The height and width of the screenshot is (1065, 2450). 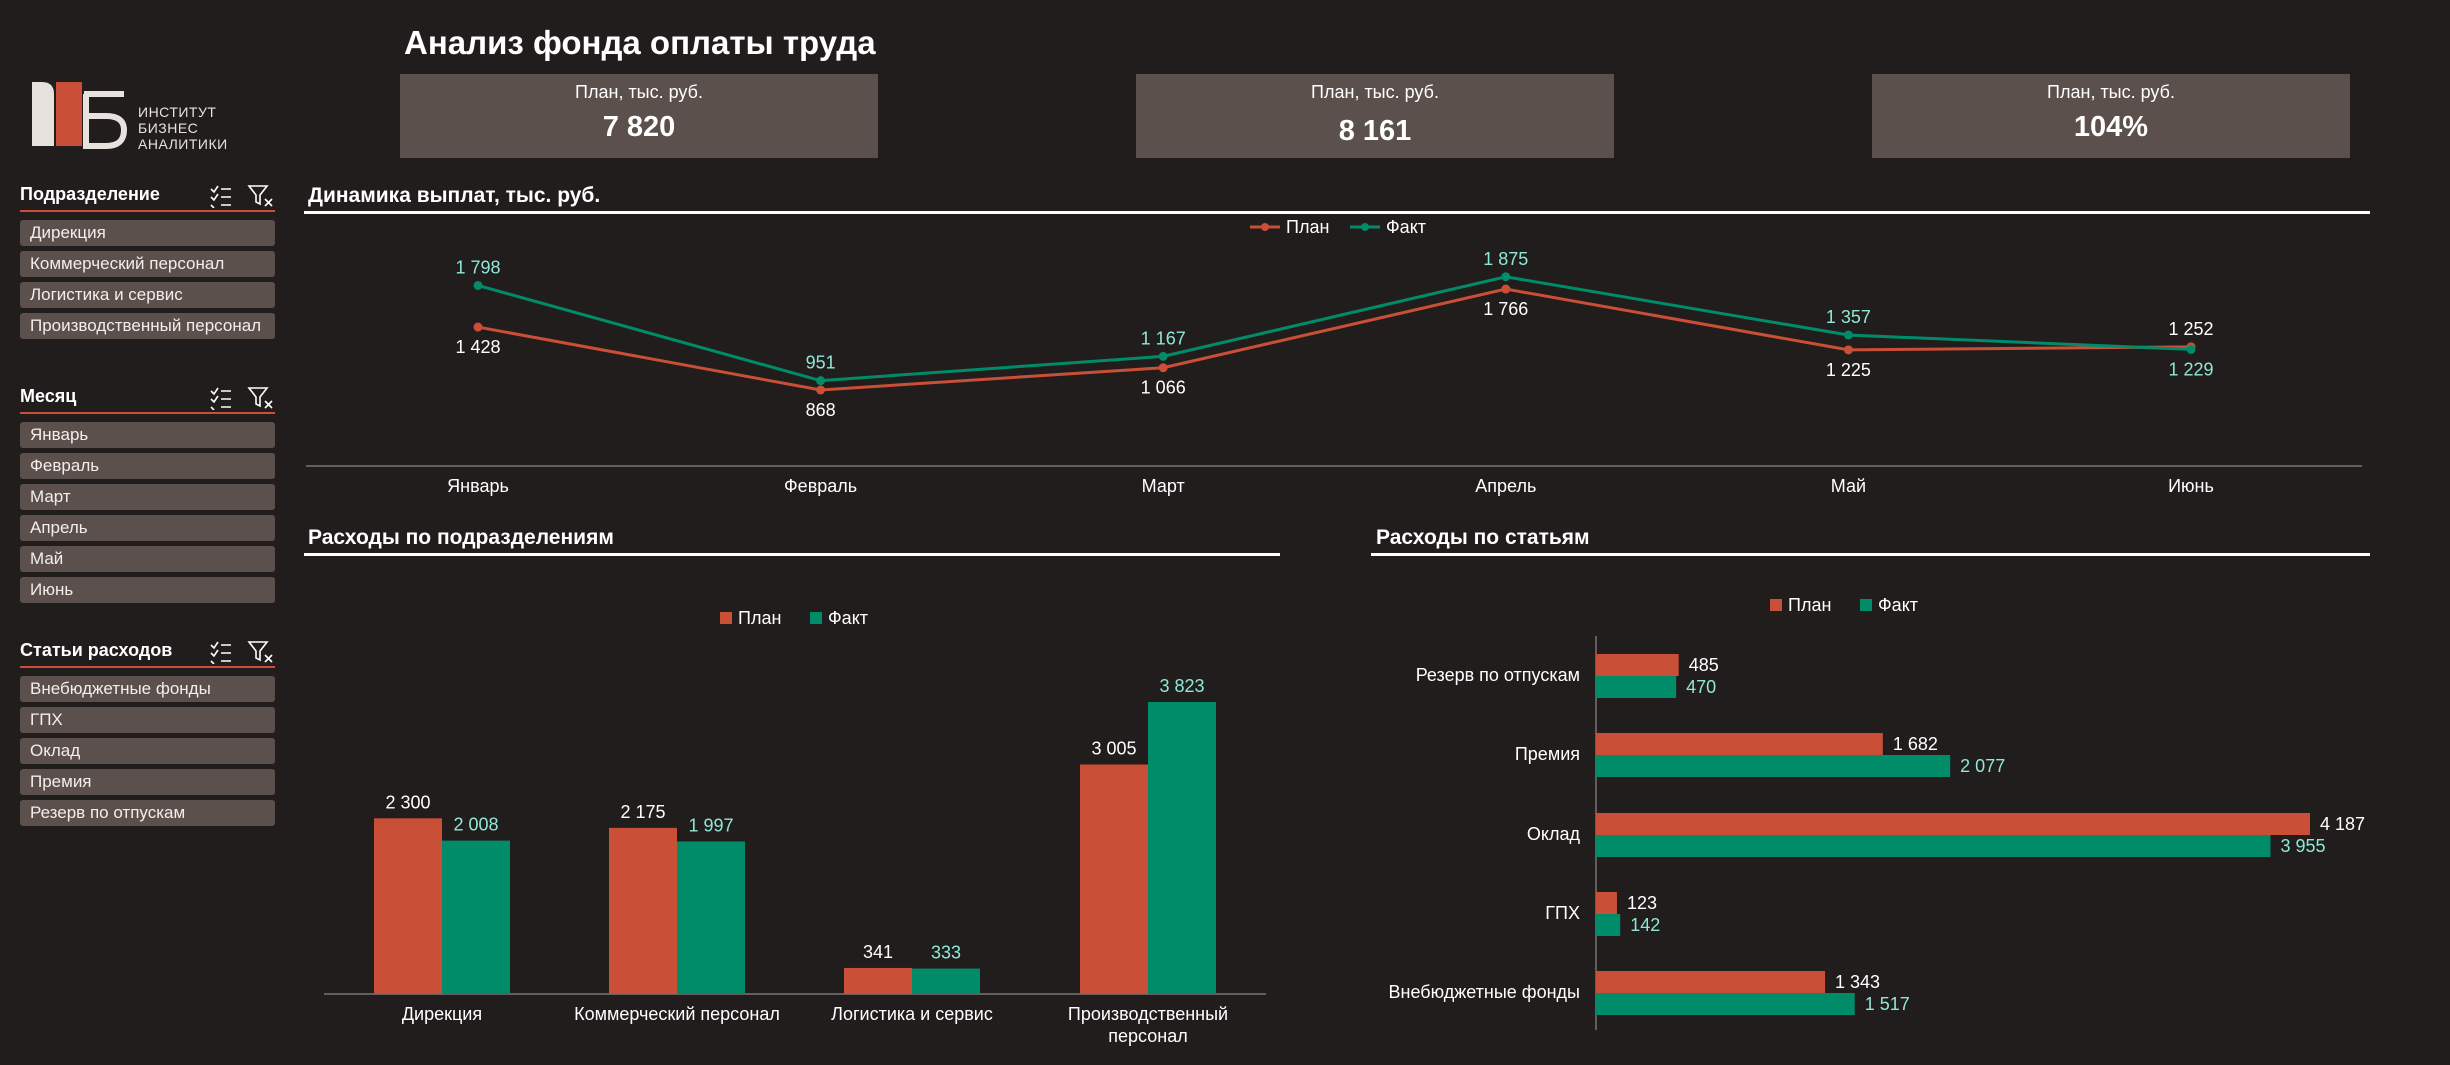 What do you see at coordinates (1870, 554) in the screenshot?
I see `section-divider` at bounding box center [1870, 554].